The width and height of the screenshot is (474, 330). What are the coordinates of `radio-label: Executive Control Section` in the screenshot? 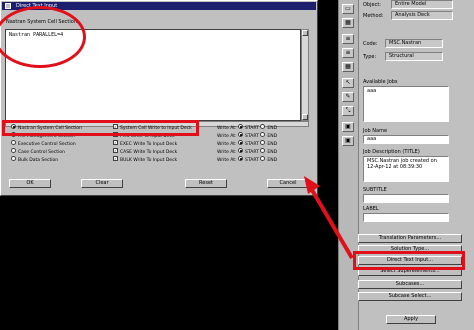 It's located at (47, 144).